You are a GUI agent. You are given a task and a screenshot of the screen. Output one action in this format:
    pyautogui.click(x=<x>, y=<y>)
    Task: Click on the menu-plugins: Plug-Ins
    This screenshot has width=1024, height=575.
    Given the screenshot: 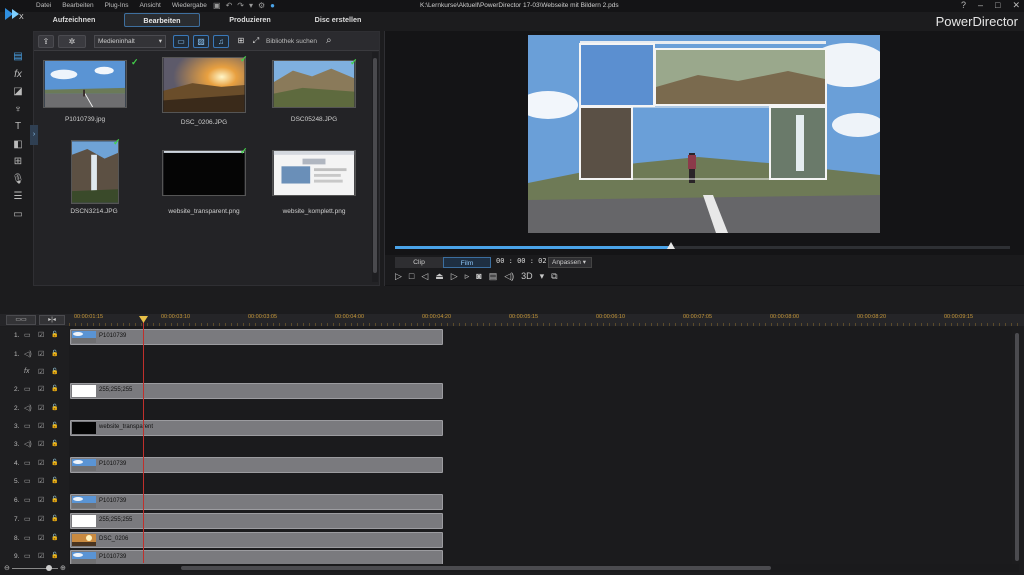 What is the action you would take?
    pyautogui.click(x=117, y=5)
    